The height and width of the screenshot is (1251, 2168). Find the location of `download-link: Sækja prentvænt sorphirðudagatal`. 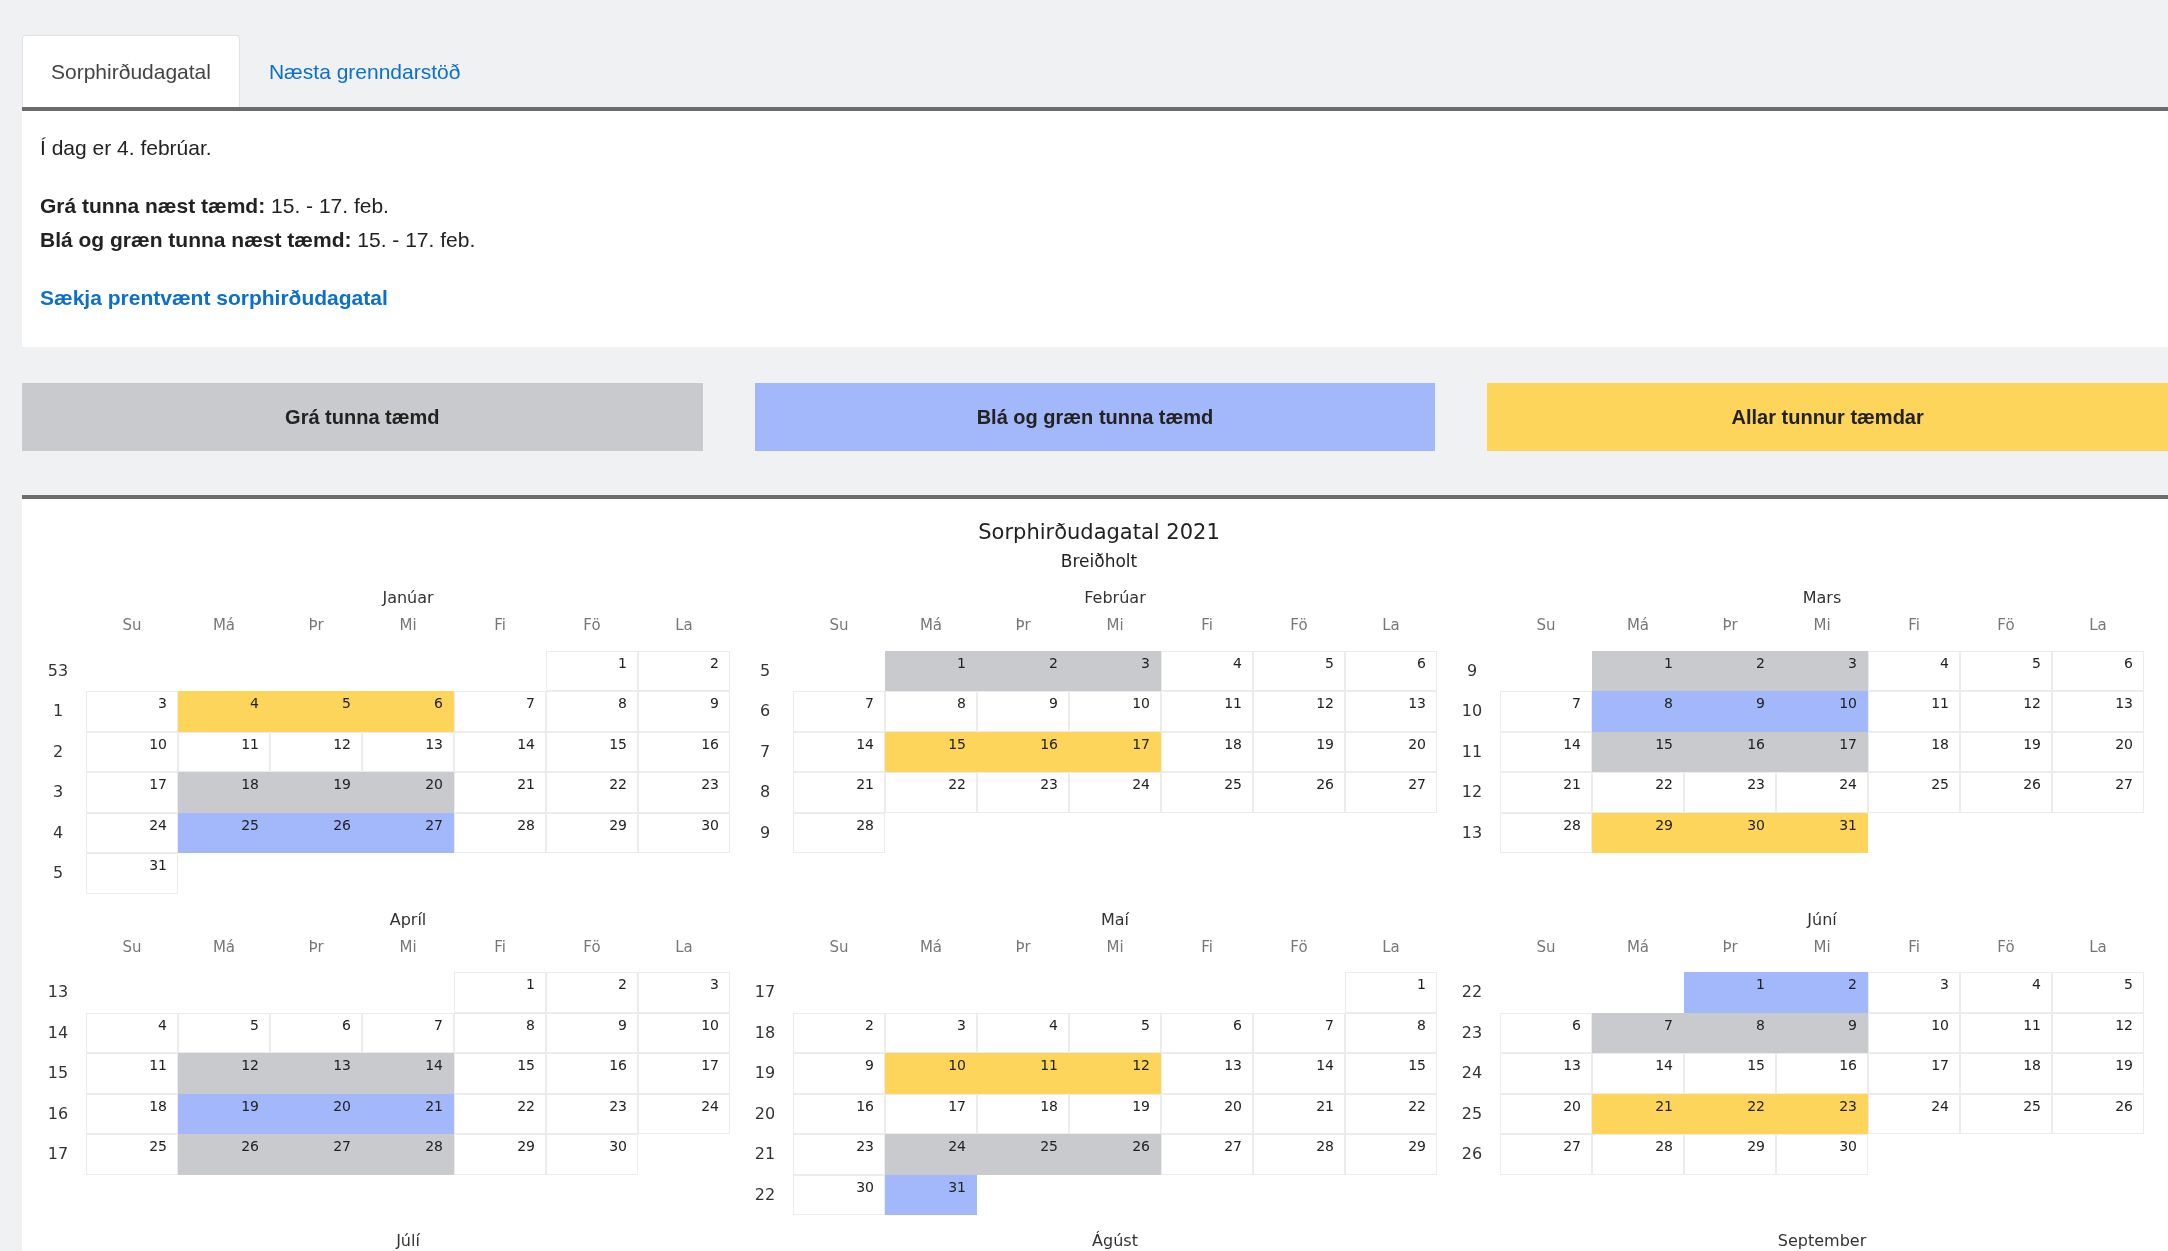

download-link: Sækja prentvænt sorphirðudagatal is located at coordinates (214, 297).